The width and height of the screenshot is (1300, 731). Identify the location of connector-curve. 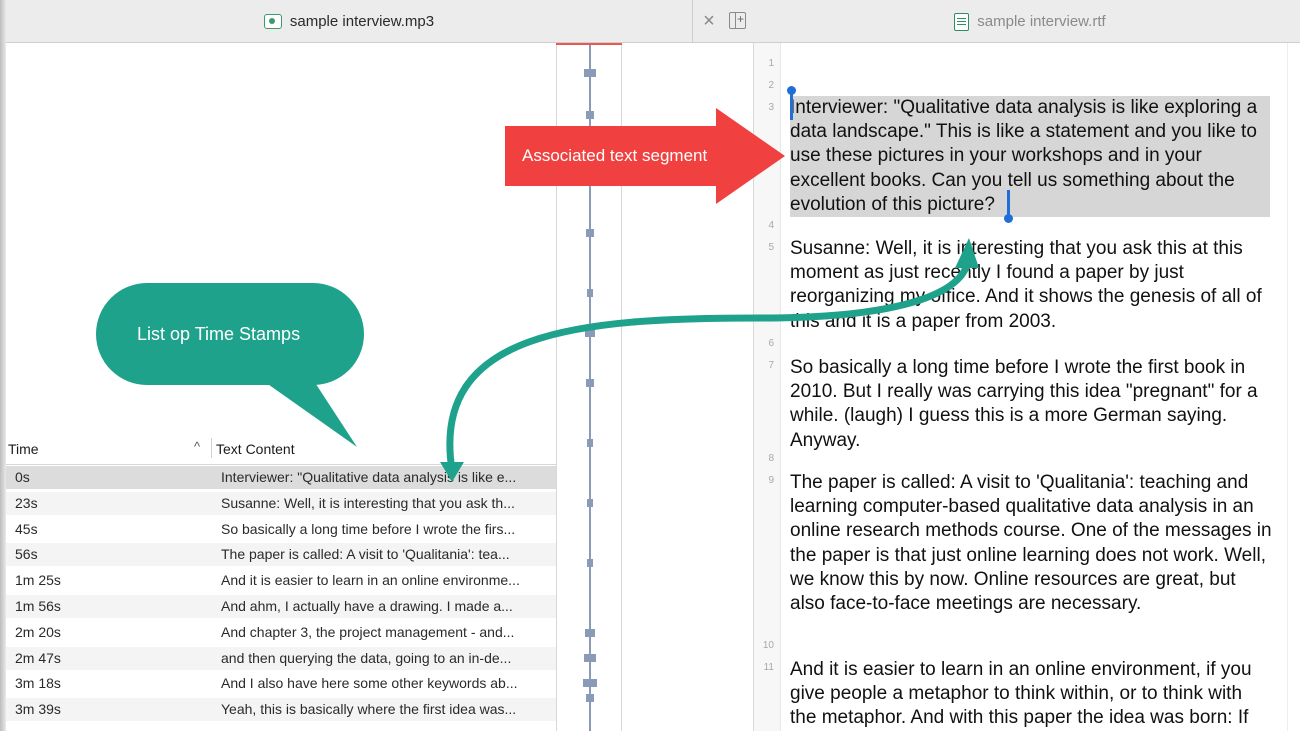
(708, 367).